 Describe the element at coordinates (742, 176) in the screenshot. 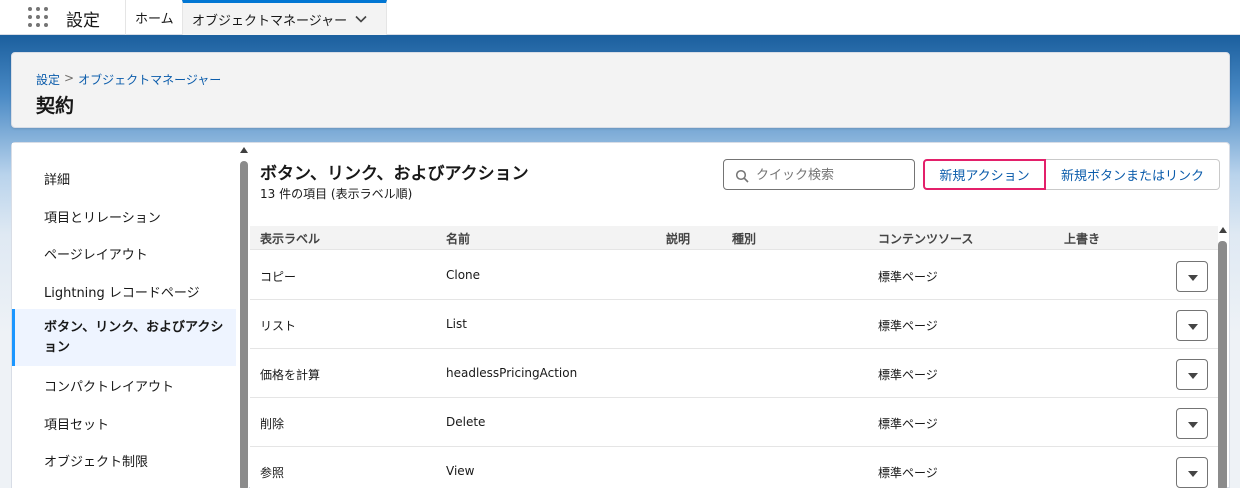

I see `search-icon` at that location.